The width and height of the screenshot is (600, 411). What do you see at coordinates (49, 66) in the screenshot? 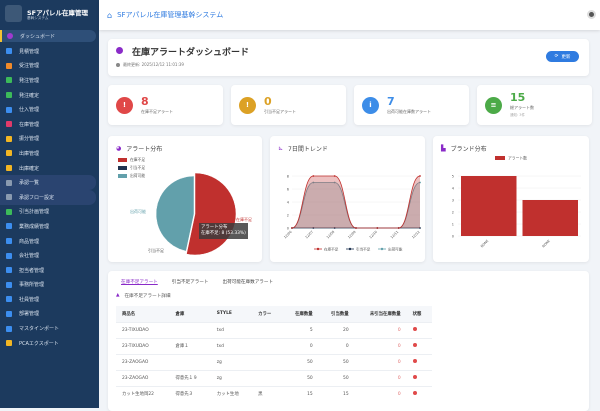
I see `sidebar-item: 受注管理` at bounding box center [49, 66].